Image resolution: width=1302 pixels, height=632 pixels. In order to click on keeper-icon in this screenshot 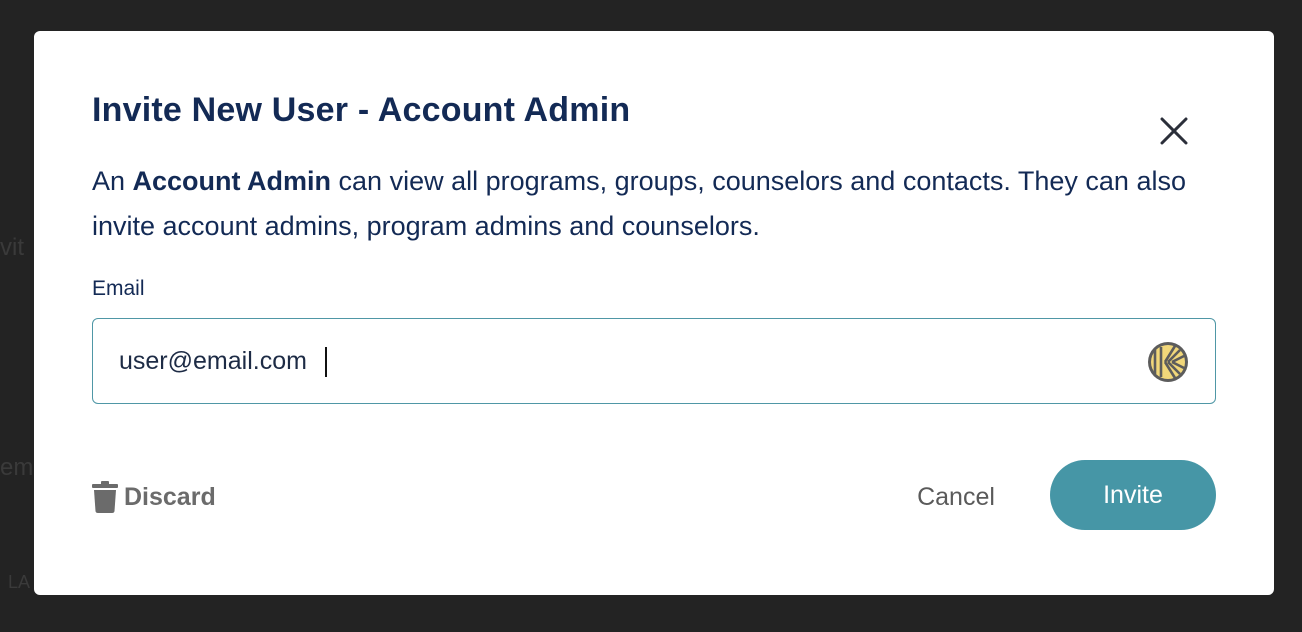, I will do `click(1168, 362)`.